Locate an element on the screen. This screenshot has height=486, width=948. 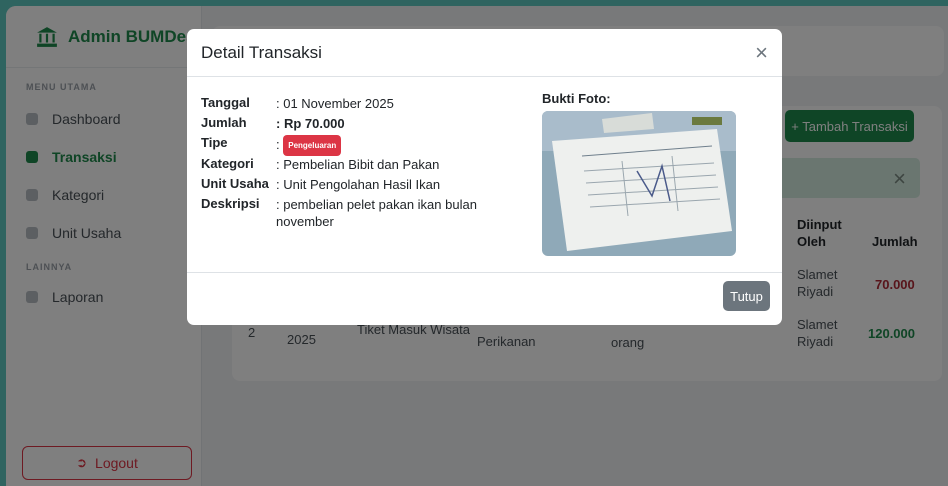
modal-title: Detail Transaksi is located at coordinates (261, 52).